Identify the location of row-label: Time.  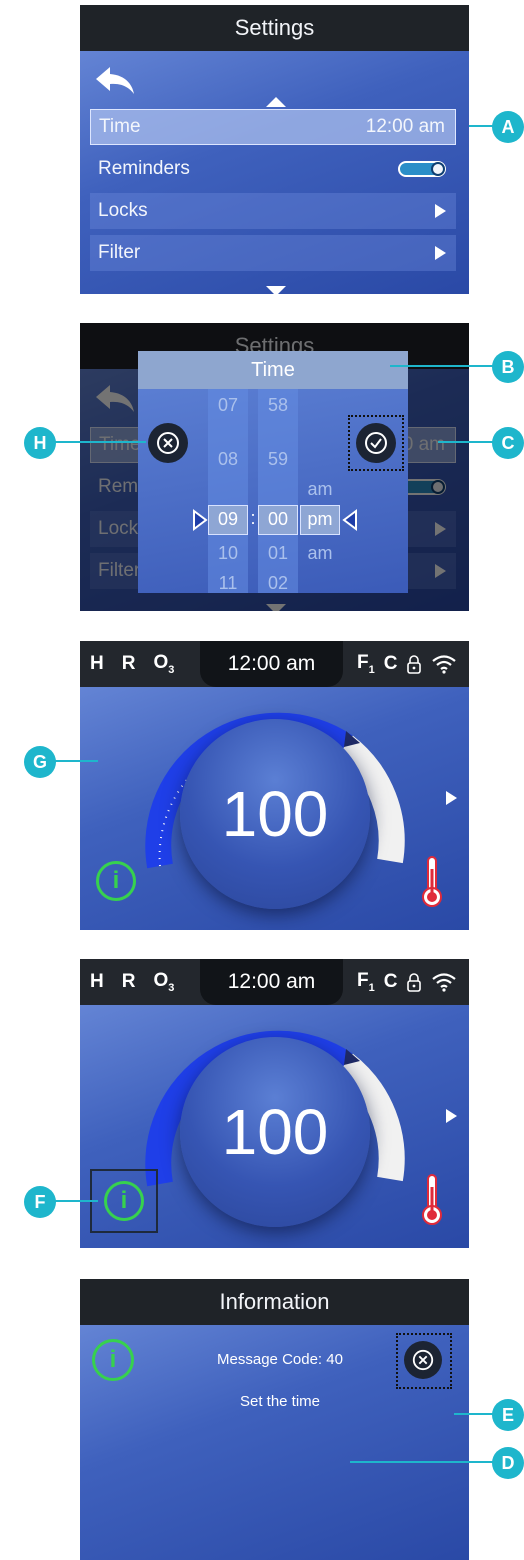
(120, 126).